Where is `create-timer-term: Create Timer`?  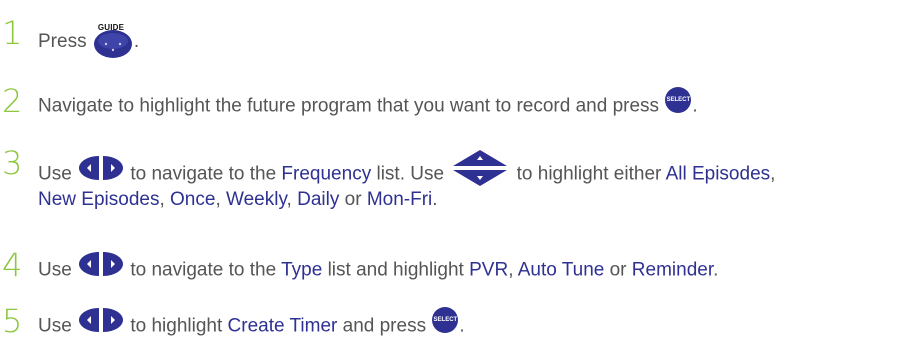 create-timer-term: Create Timer is located at coordinates (282, 326).